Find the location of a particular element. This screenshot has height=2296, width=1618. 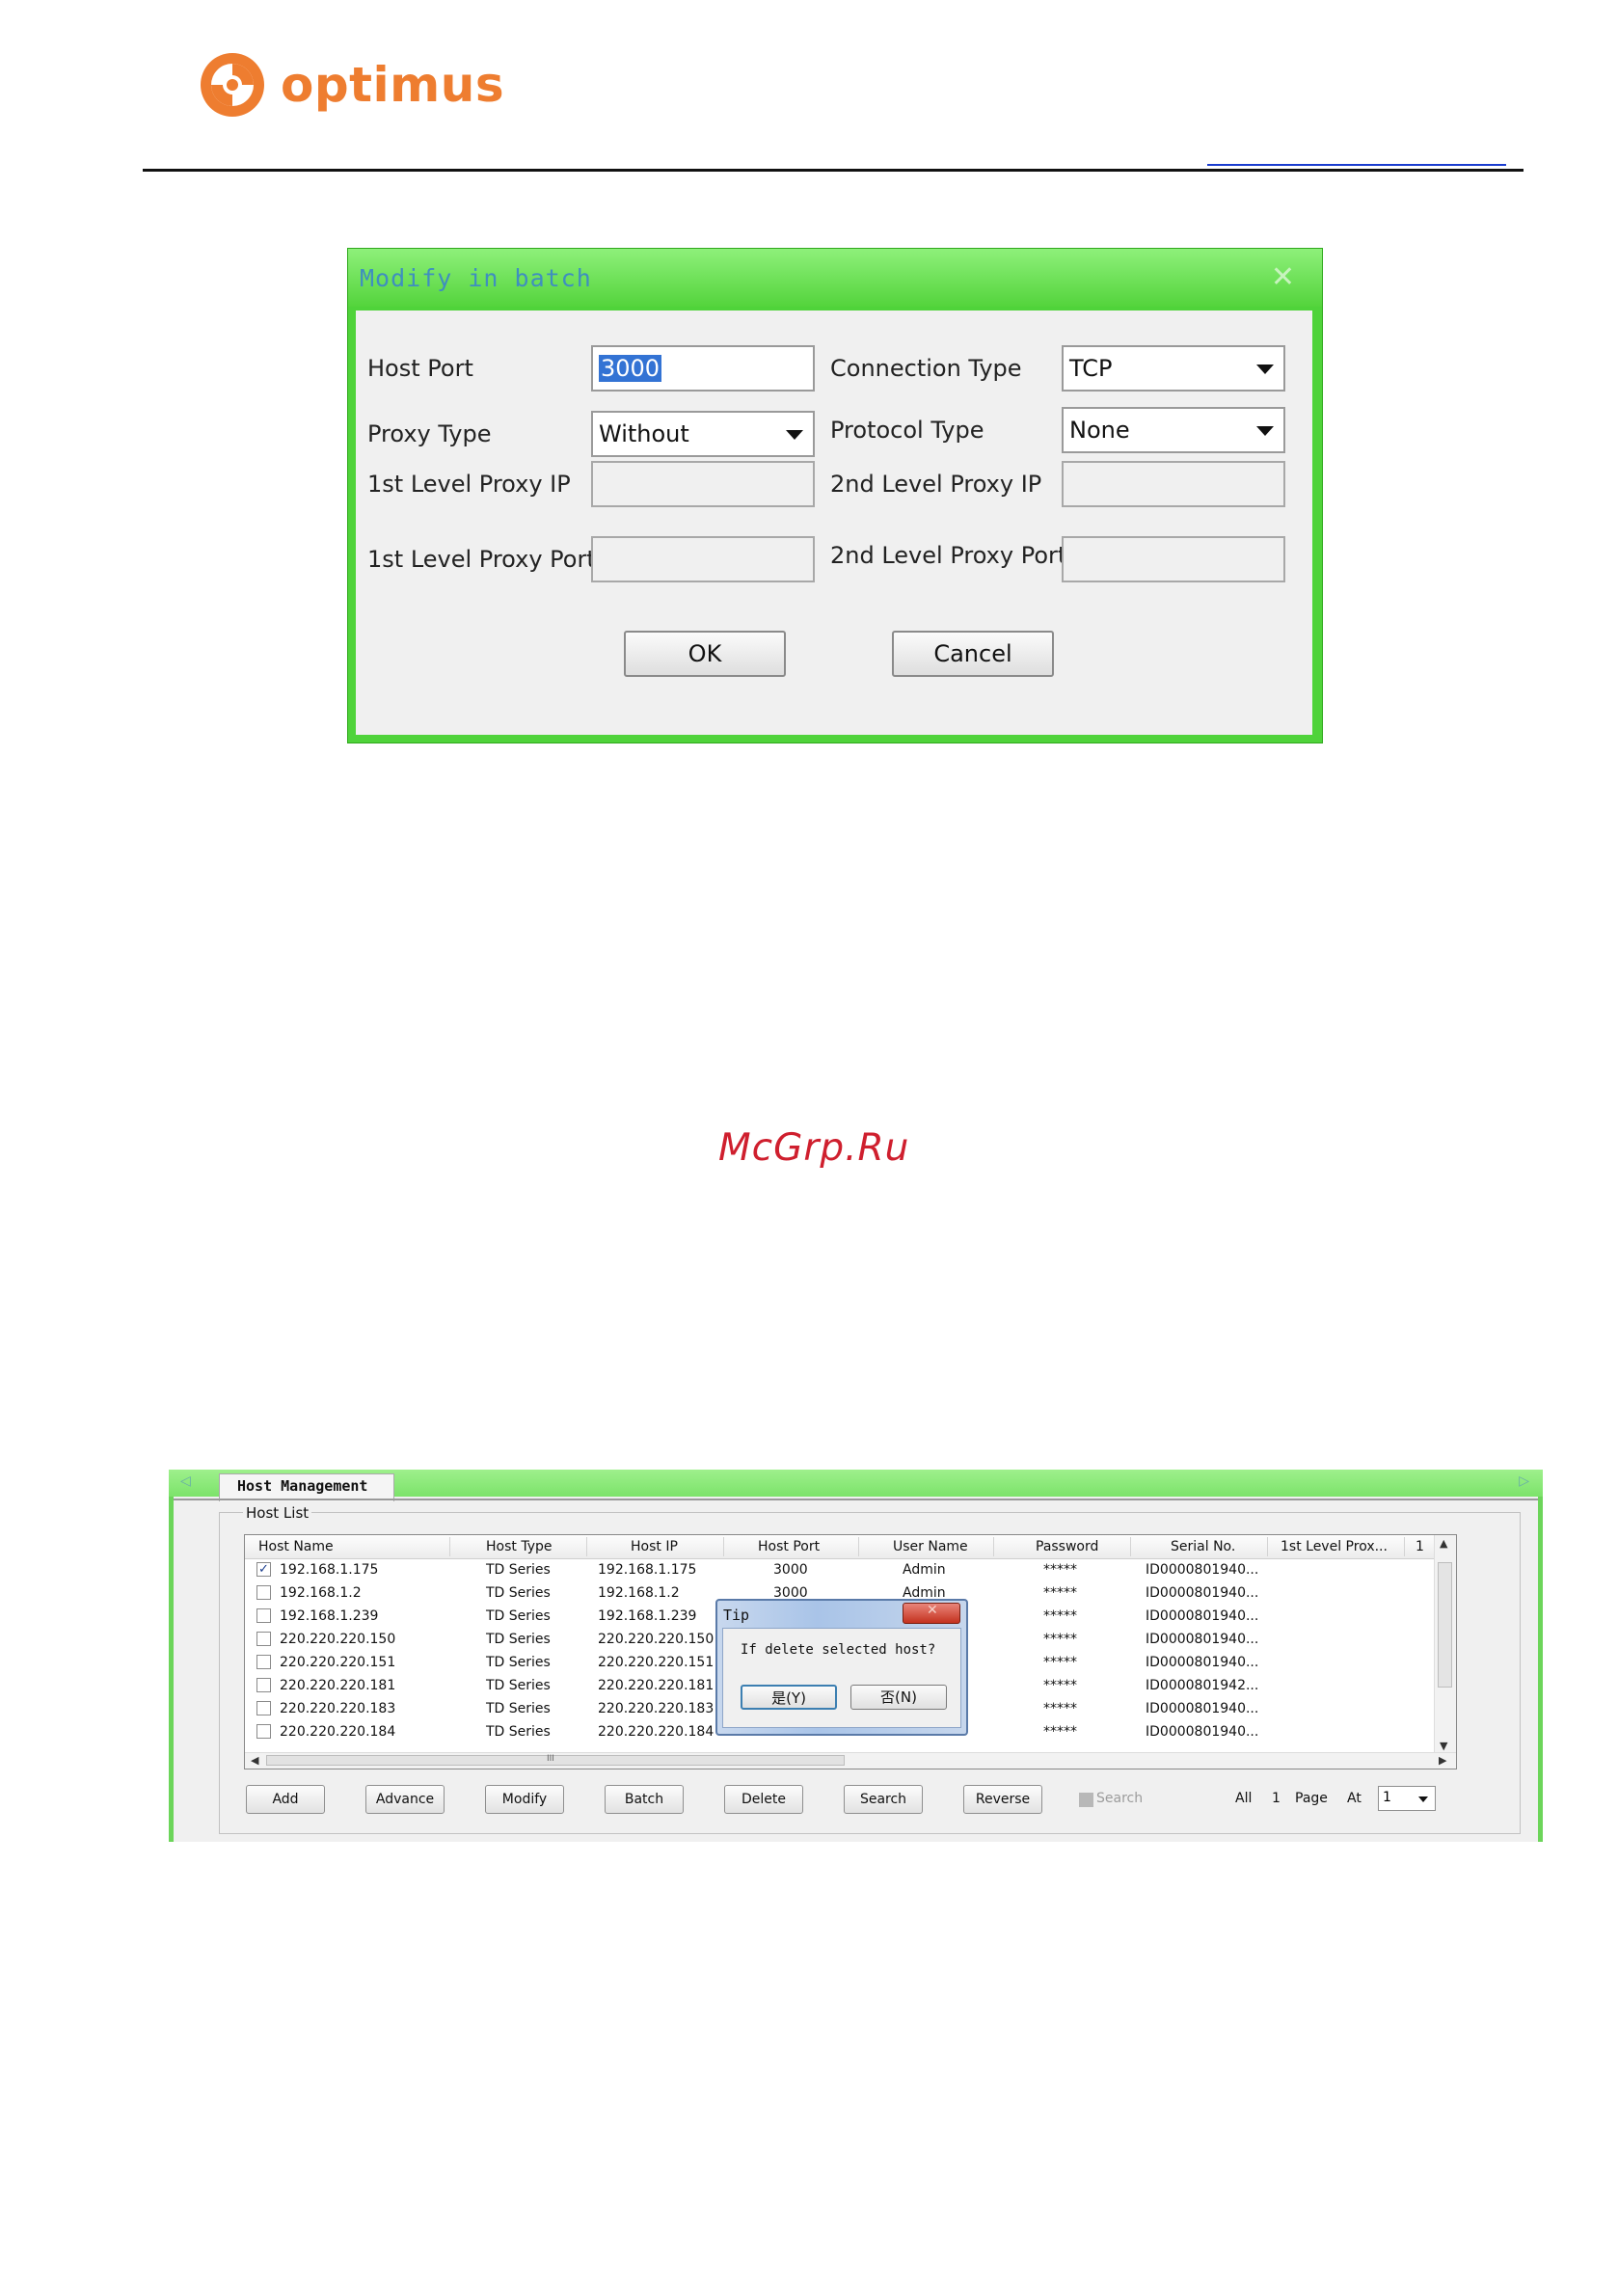

window-border-left is located at coordinates (171, 1669).